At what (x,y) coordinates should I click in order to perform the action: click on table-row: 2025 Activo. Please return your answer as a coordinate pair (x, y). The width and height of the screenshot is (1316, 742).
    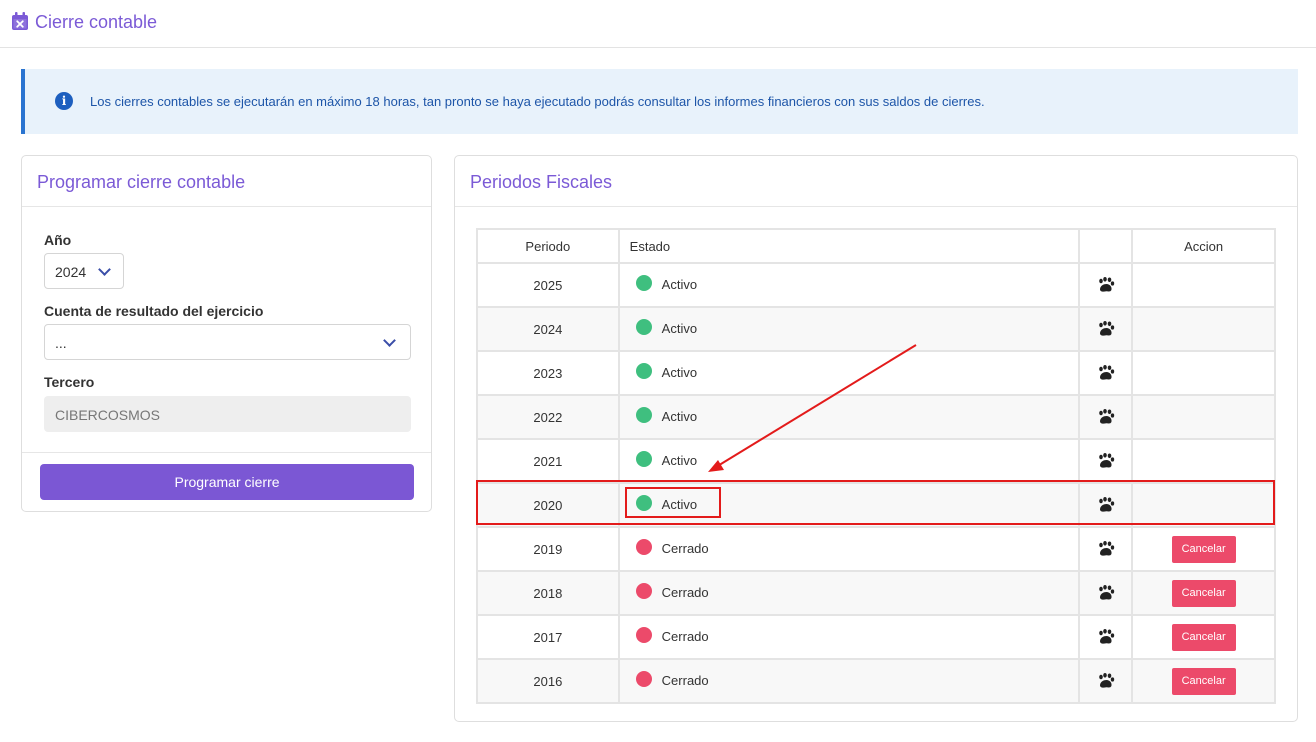
    Looking at the image, I should click on (876, 285).